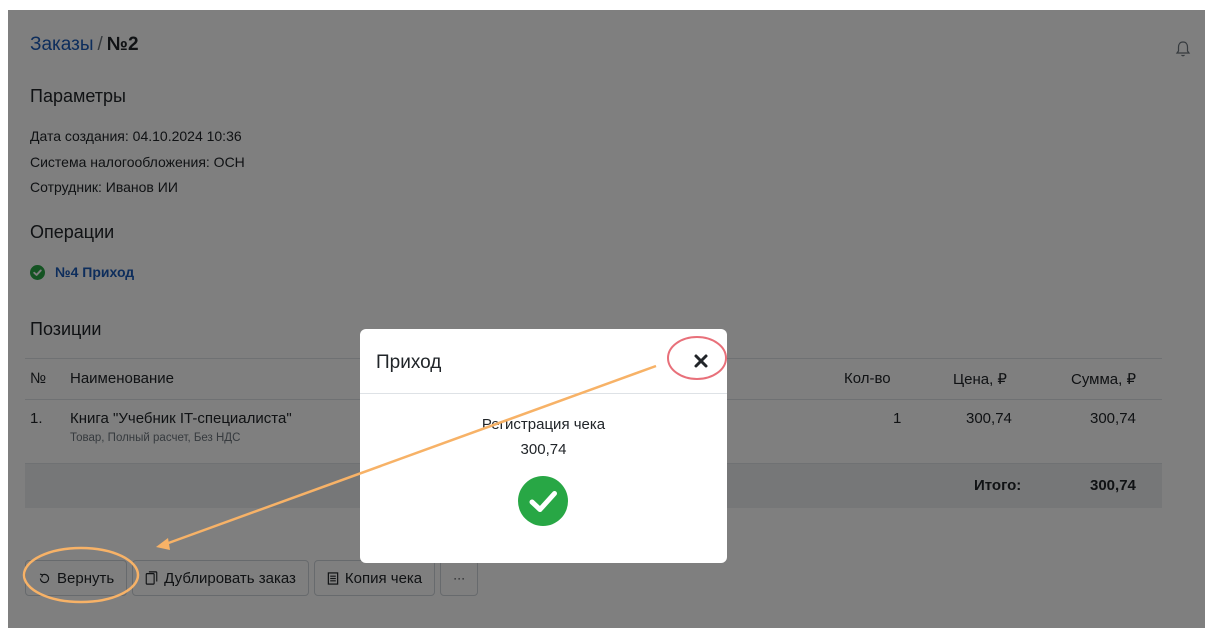 This screenshot has height=628, width=1205. What do you see at coordinates (543, 424) in the screenshot?
I see `modal-message: Регистрация чека` at bounding box center [543, 424].